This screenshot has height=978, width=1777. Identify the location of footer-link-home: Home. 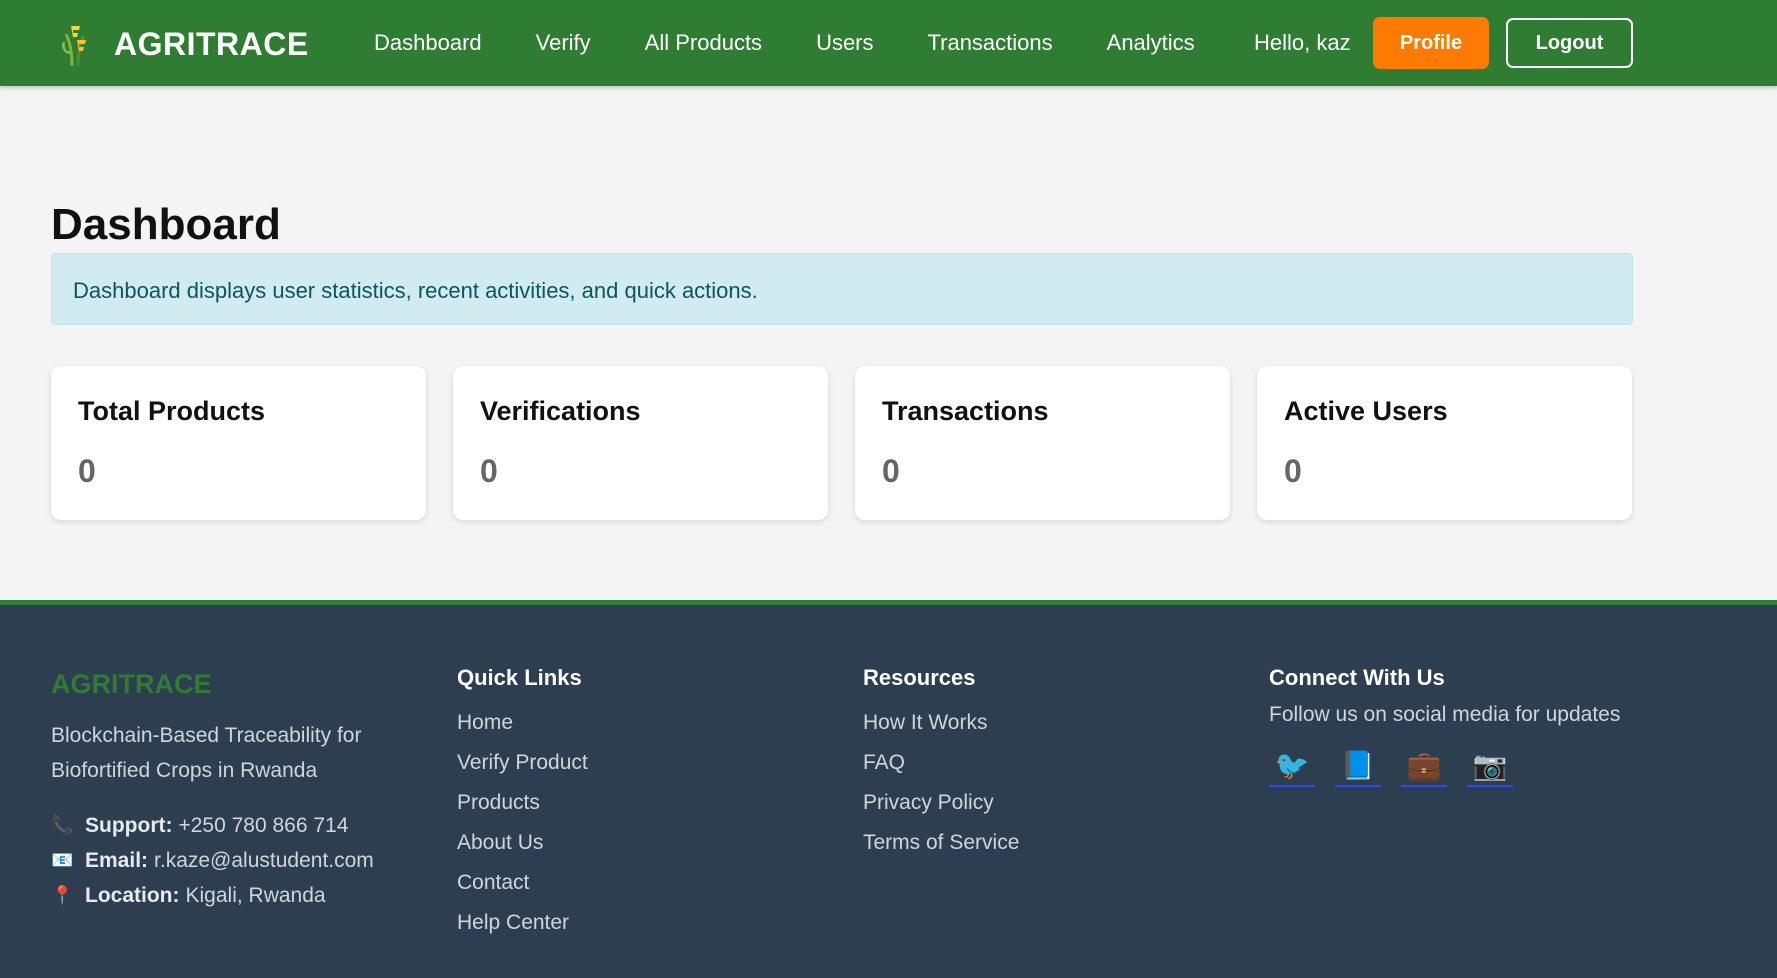
(522, 723).